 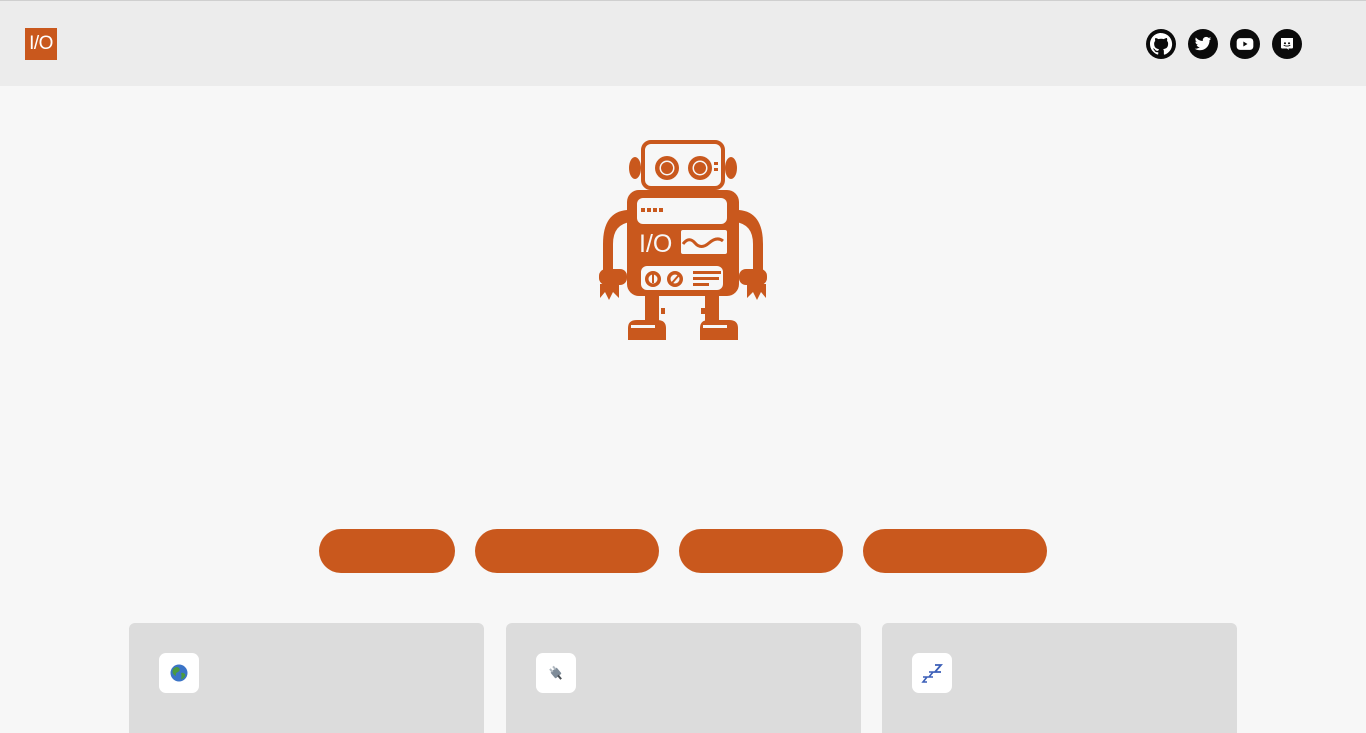 What do you see at coordinates (41, 44) in the screenshot?
I see `io-logo: I/O` at bounding box center [41, 44].